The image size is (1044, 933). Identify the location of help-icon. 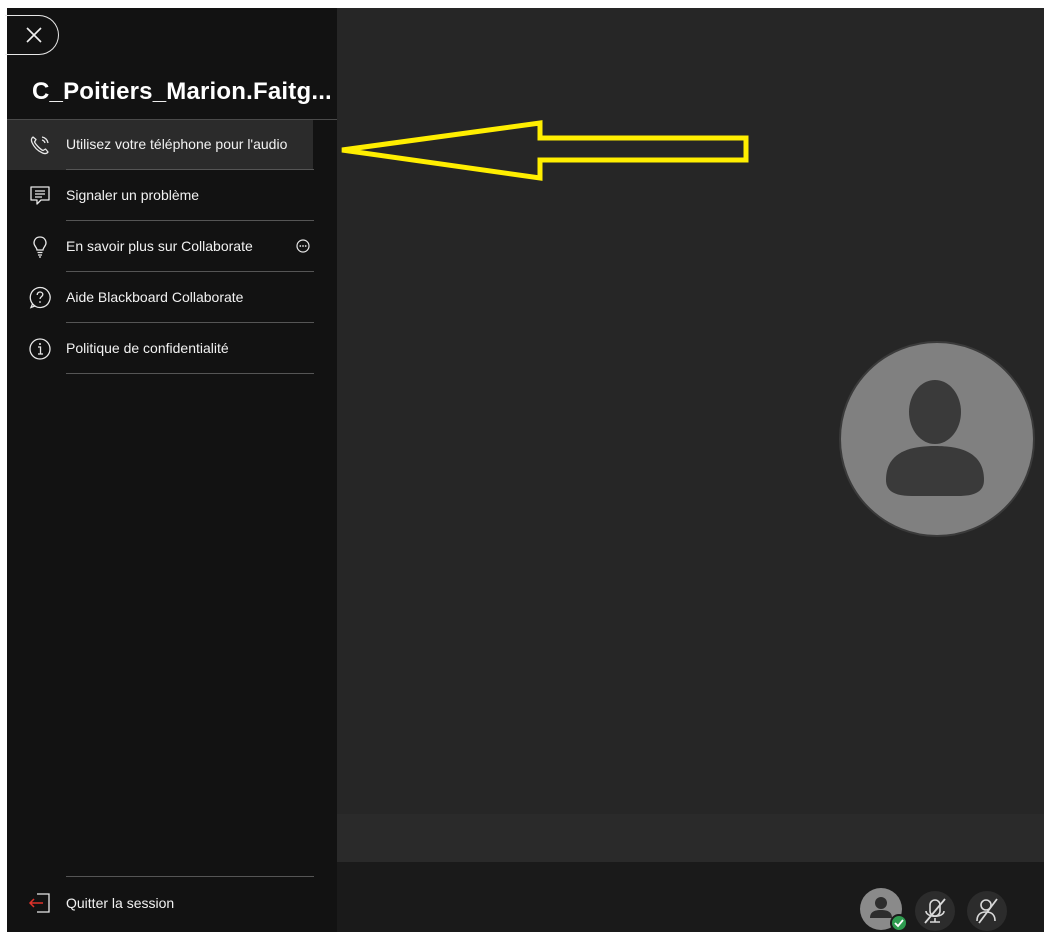
(40, 297).